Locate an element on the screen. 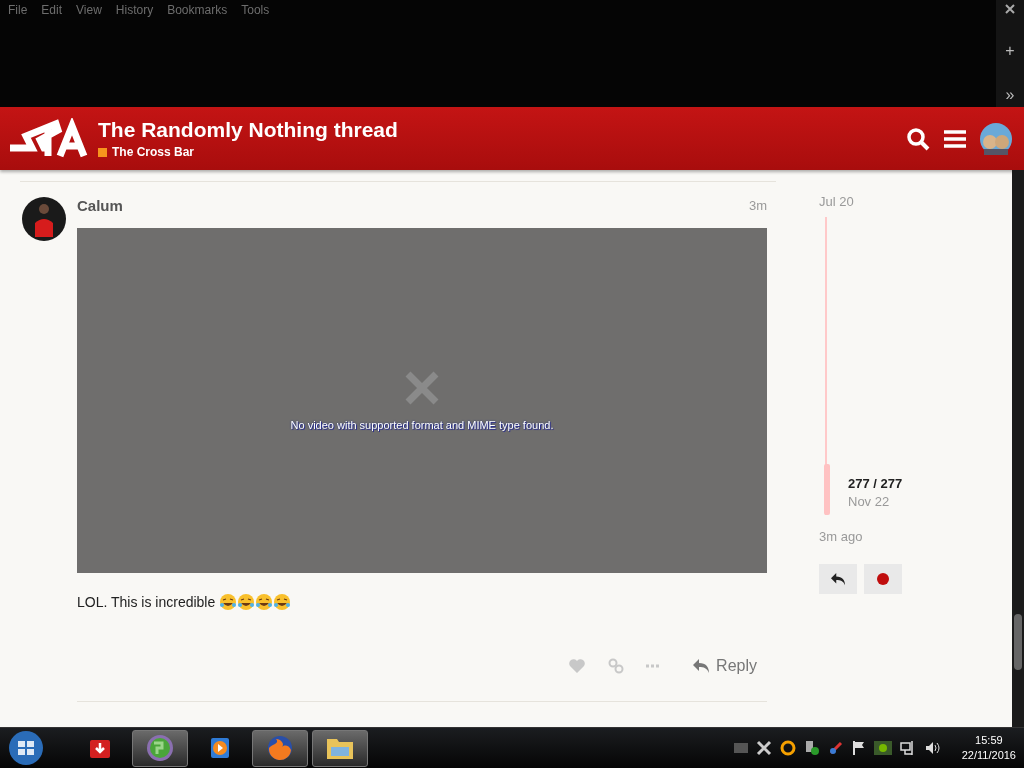 This screenshot has width=1024, height=768. menu-item: Bookmarks is located at coordinates (197, 11).